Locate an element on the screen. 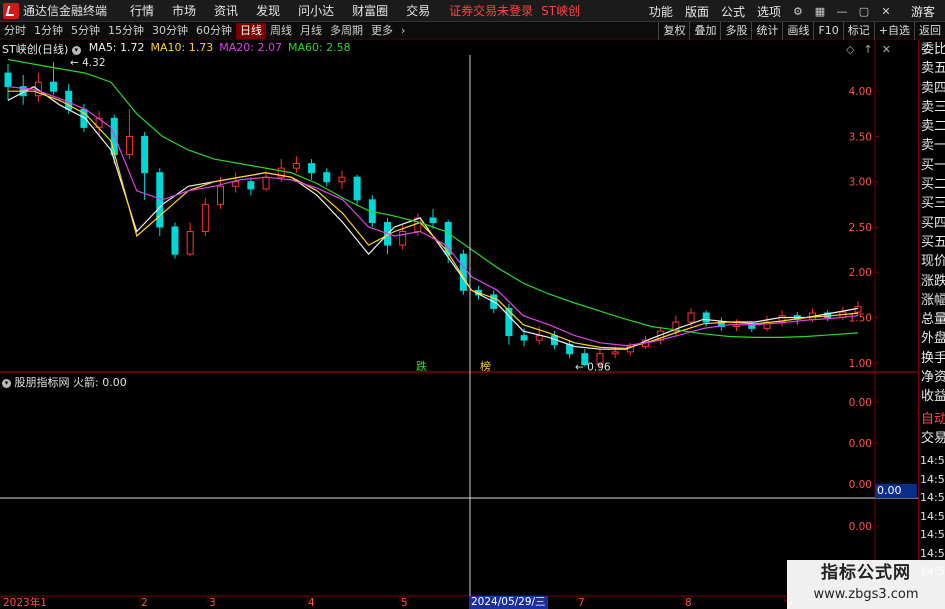 The image size is (945, 609). period-15min: 15分钟 is located at coordinates (126, 31).